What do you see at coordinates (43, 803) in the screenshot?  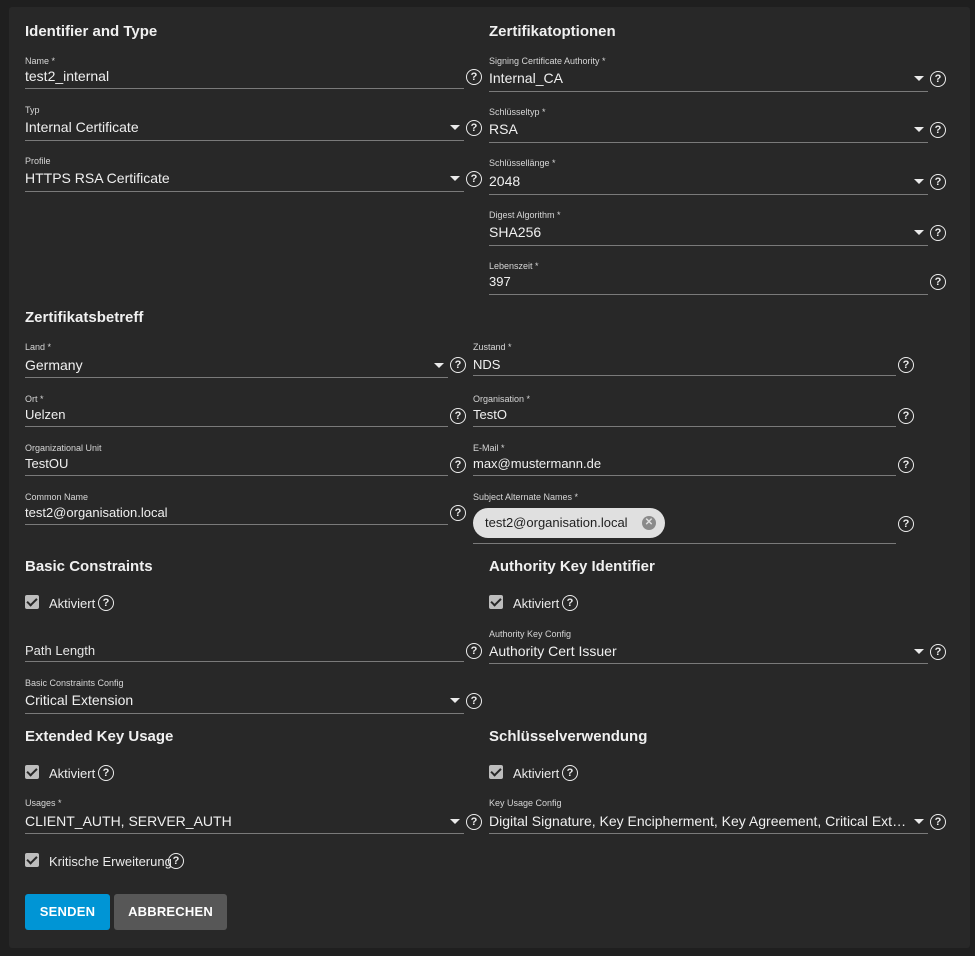 I see `usages-label: Usages *` at bounding box center [43, 803].